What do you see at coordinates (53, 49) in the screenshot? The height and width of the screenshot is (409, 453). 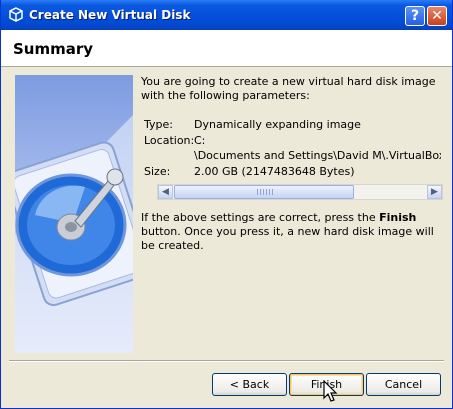 I see `page-title: Summary` at bounding box center [53, 49].